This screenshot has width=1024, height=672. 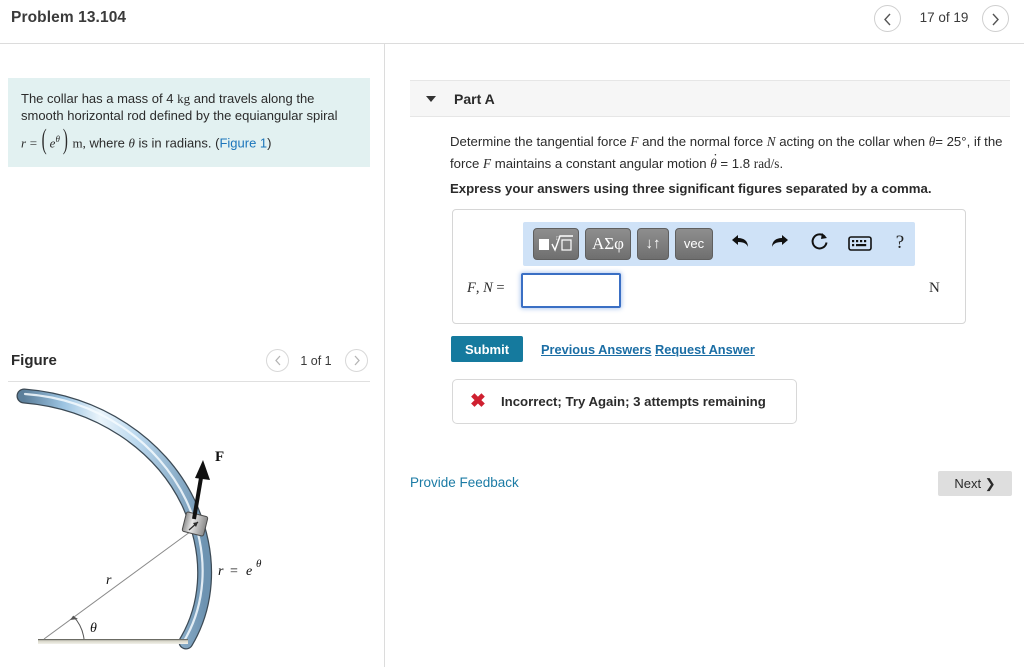 I want to click on answer-entry-panel: □ ΑΣφ ↓↑ vec ? F, N = N, so click(x=709, y=266).